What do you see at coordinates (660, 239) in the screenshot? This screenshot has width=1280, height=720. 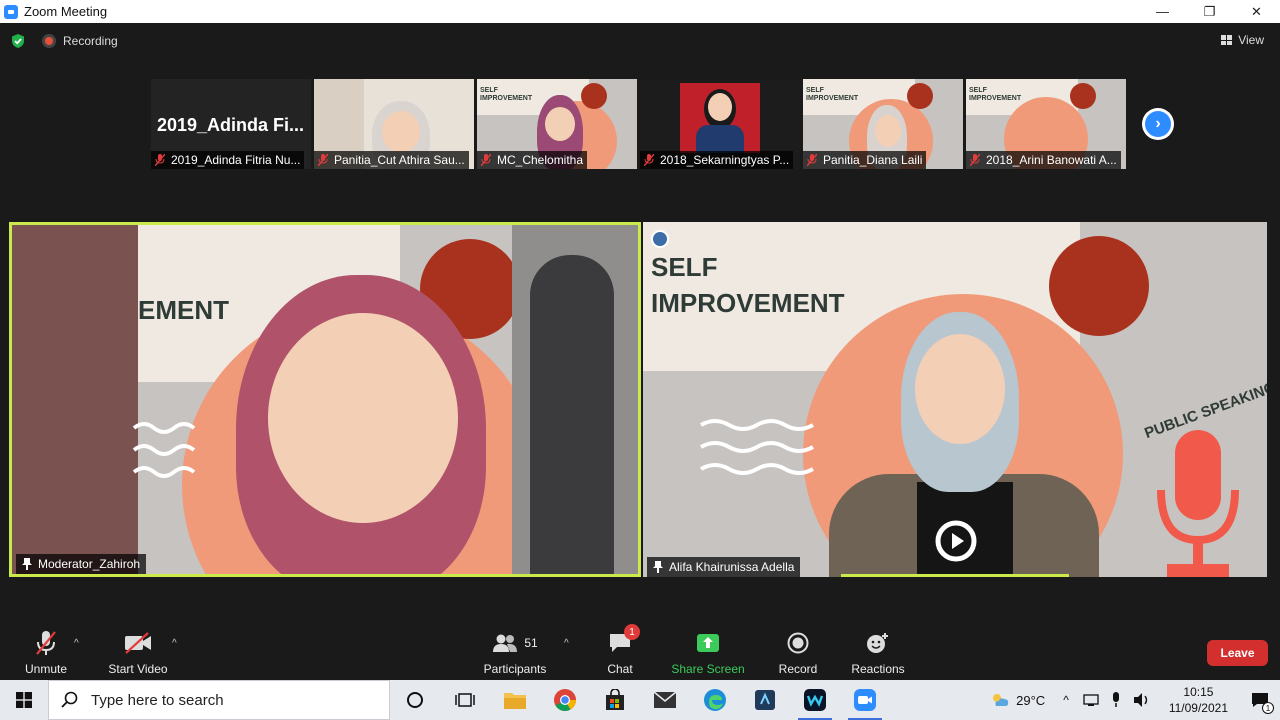 I see `university-logo-icon` at bounding box center [660, 239].